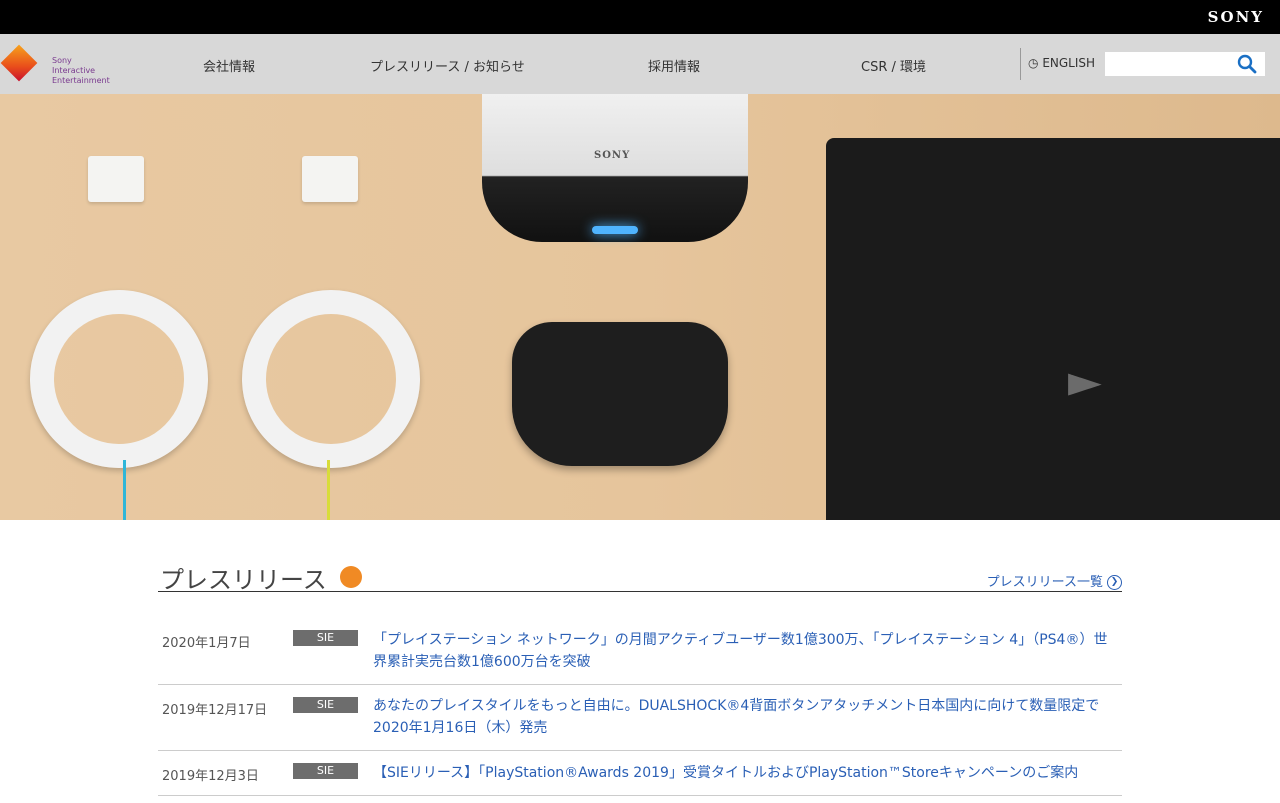 This screenshot has width=1280, height=803. Describe the element at coordinates (893, 65) in the screenshot. I see `nav-item-csr: CSR / 環境` at that location.